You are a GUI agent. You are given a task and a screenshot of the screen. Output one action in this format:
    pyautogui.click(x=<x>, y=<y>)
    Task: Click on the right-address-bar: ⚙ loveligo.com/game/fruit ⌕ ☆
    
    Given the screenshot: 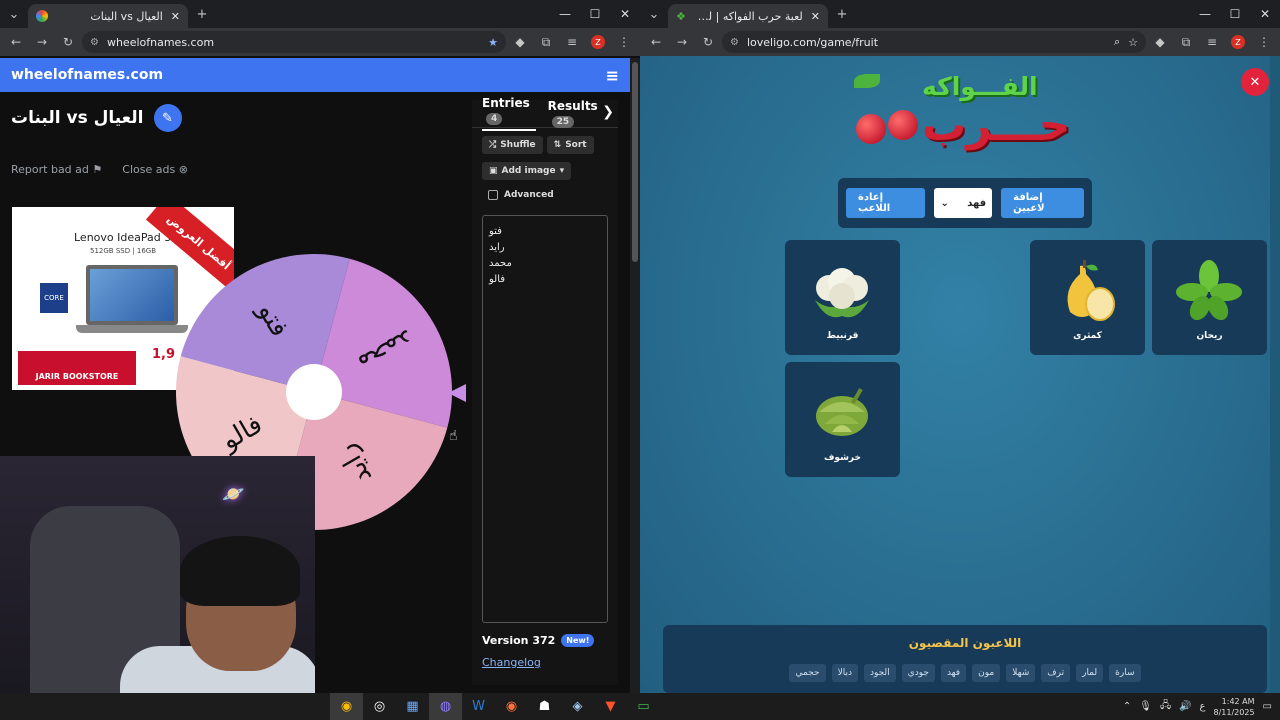 What is the action you would take?
    pyautogui.click(x=934, y=42)
    